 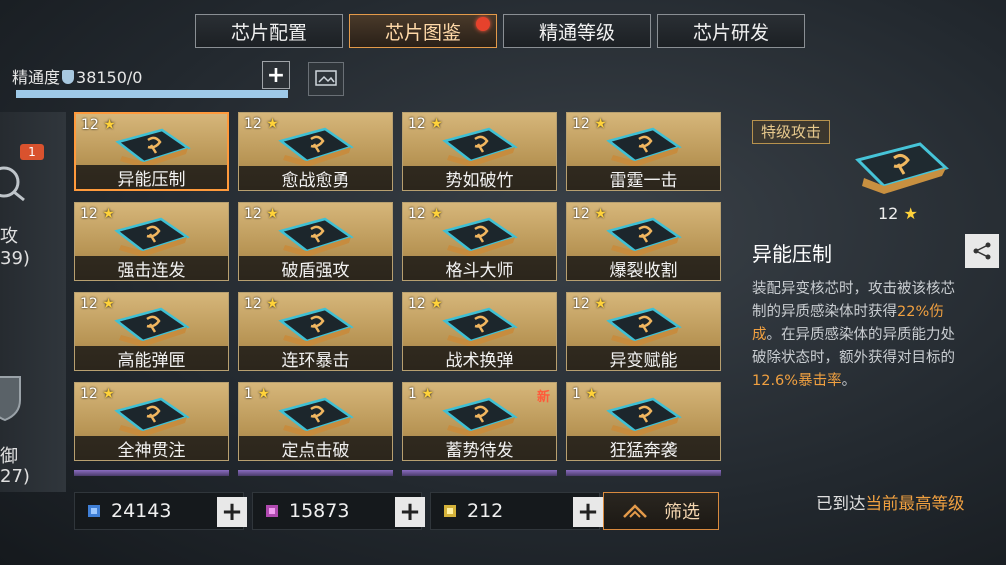 What do you see at coordinates (982, 251) in the screenshot?
I see `share-icon` at bounding box center [982, 251].